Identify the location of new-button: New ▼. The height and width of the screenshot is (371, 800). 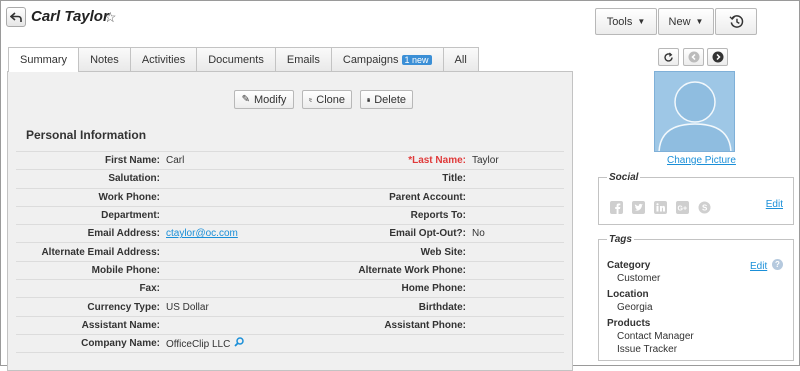
(686, 21).